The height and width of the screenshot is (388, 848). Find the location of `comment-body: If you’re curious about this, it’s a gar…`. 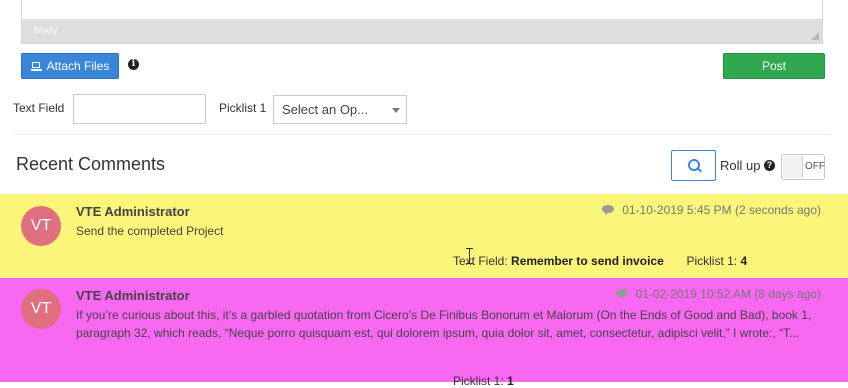

comment-body: If you’re curious about this, it’s a gar… is located at coordinates (444, 324).